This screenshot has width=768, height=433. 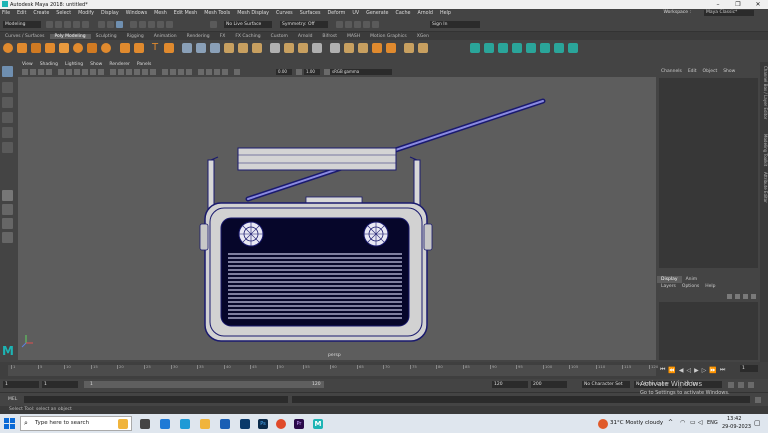 What do you see at coordinates (123, 424) in the screenshot?
I see `file-explorer-icon` at bounding box center [123, 424].